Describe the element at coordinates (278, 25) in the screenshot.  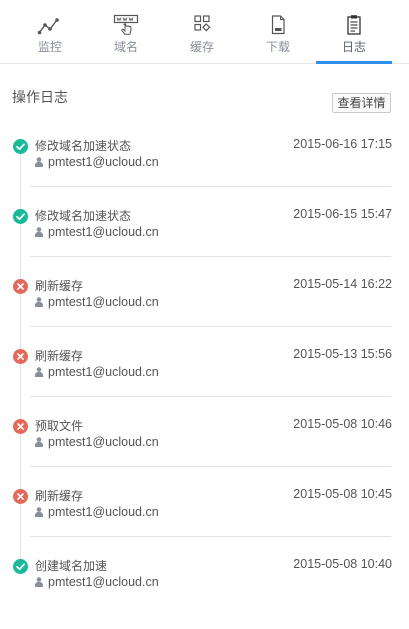
I see `file-download-icon` at that location.